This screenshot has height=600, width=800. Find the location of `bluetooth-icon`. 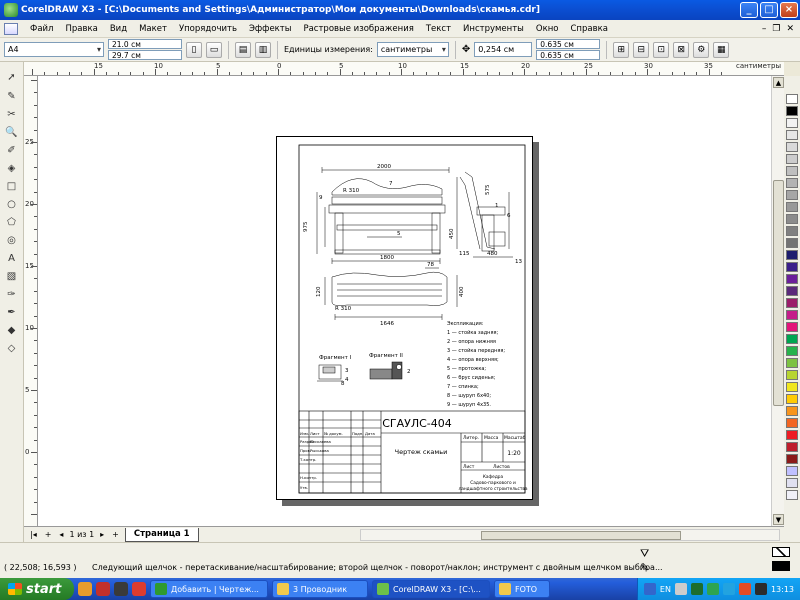

bluetooth-icon is located at coordinates (649, 589).